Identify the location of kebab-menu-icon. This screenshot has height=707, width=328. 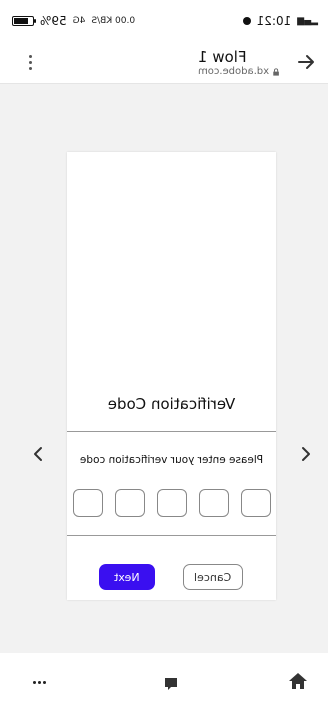
(30, 62).